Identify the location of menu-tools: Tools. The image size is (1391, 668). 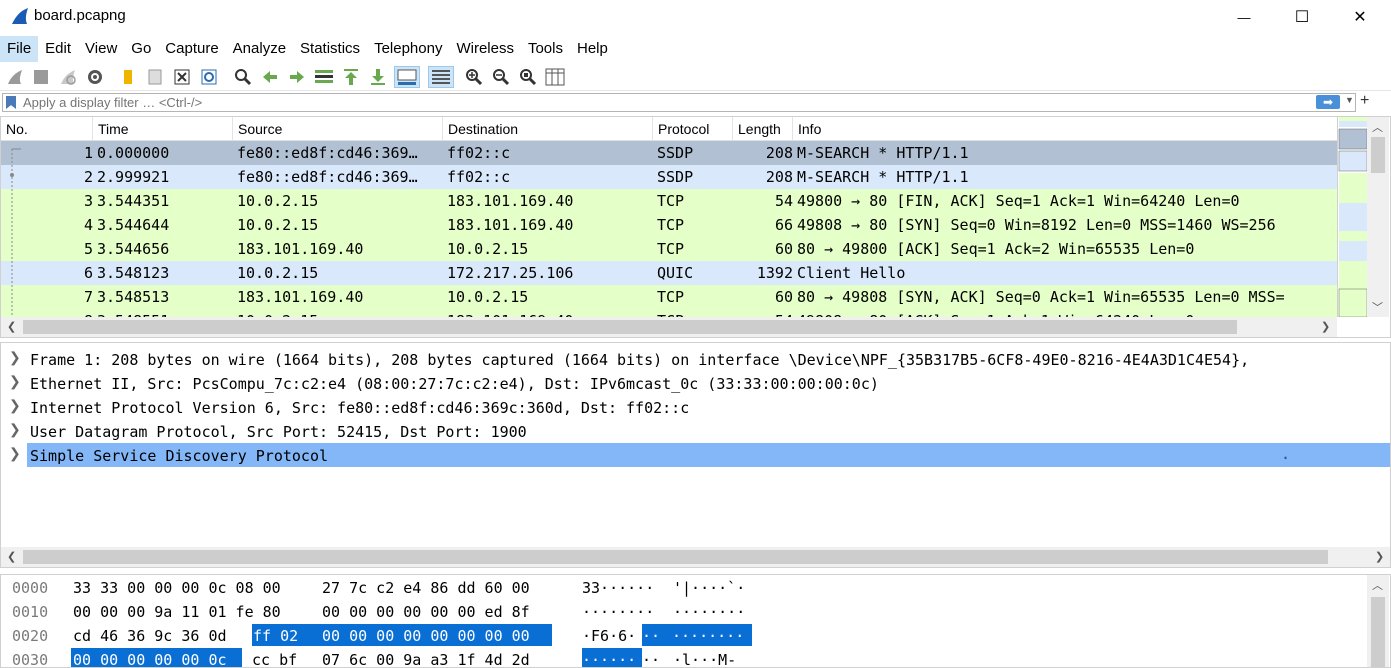
(545, 49).